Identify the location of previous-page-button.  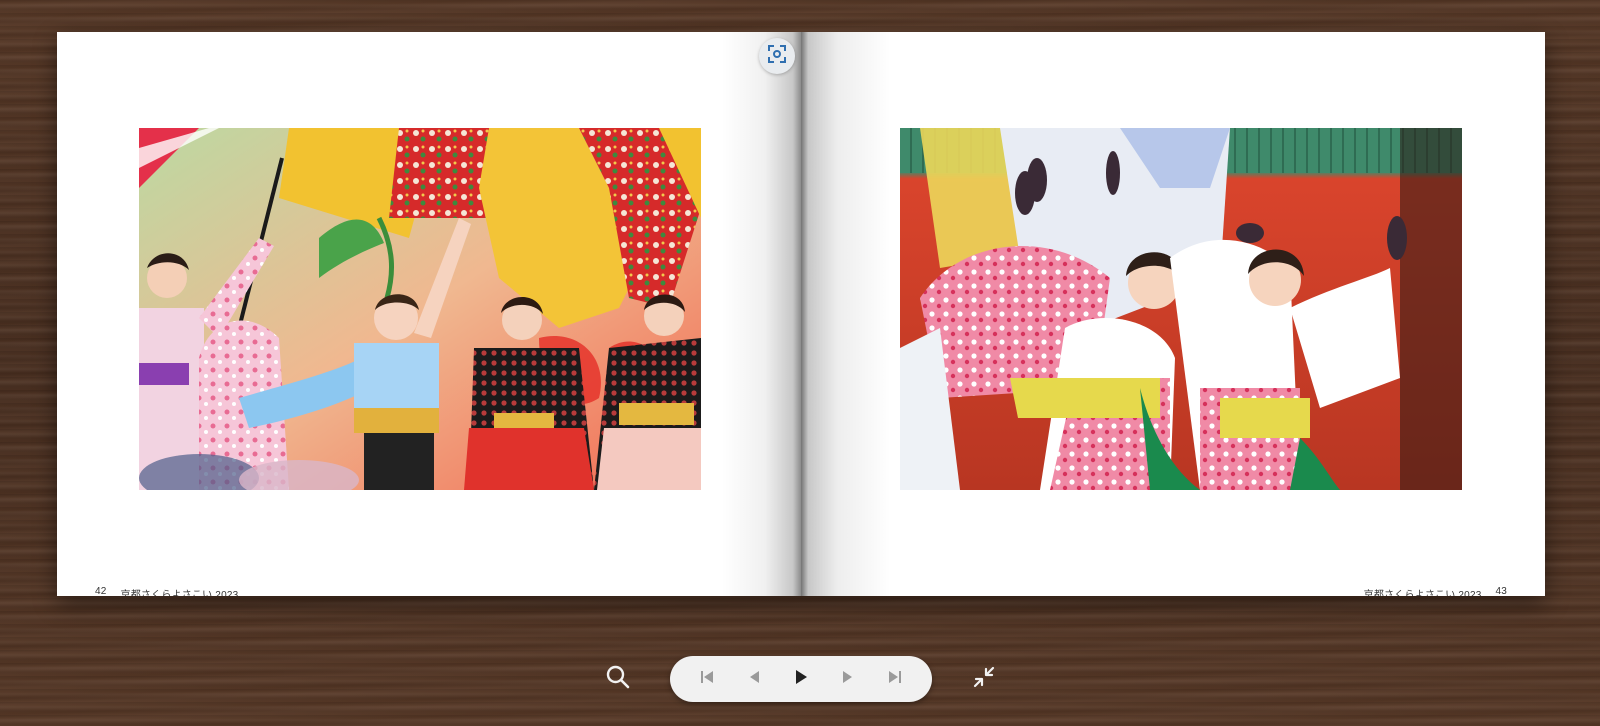
(754, 679).